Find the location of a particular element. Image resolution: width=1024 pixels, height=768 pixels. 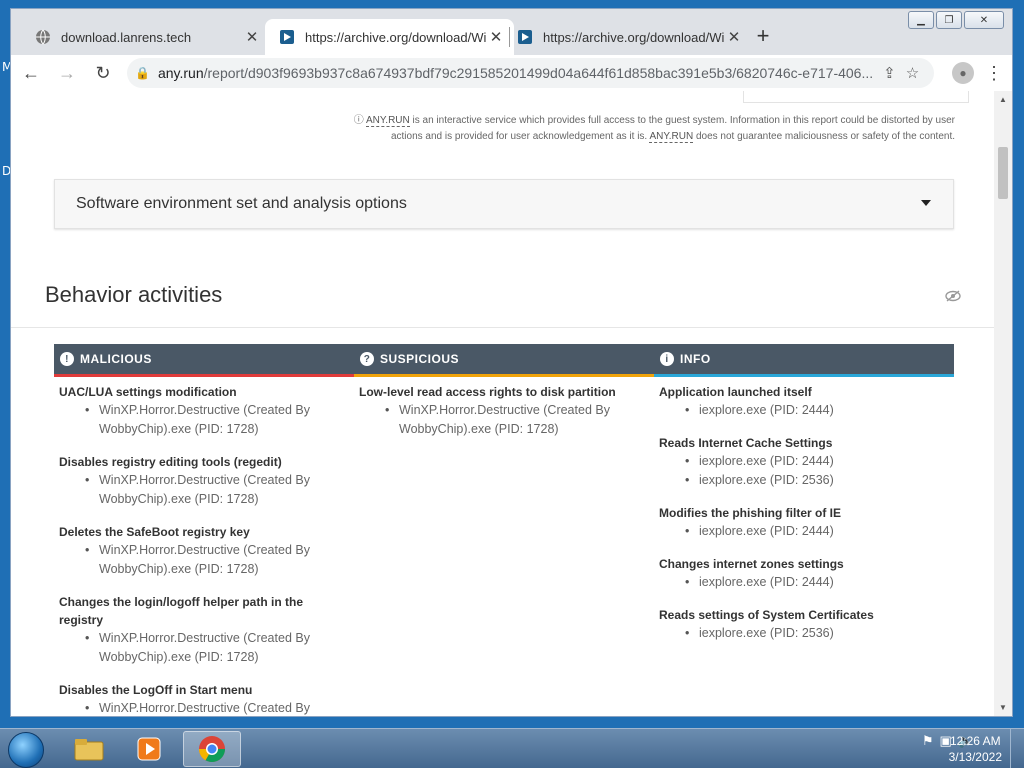

close-window-icon: ✕ is located at coordinates (984, 20).